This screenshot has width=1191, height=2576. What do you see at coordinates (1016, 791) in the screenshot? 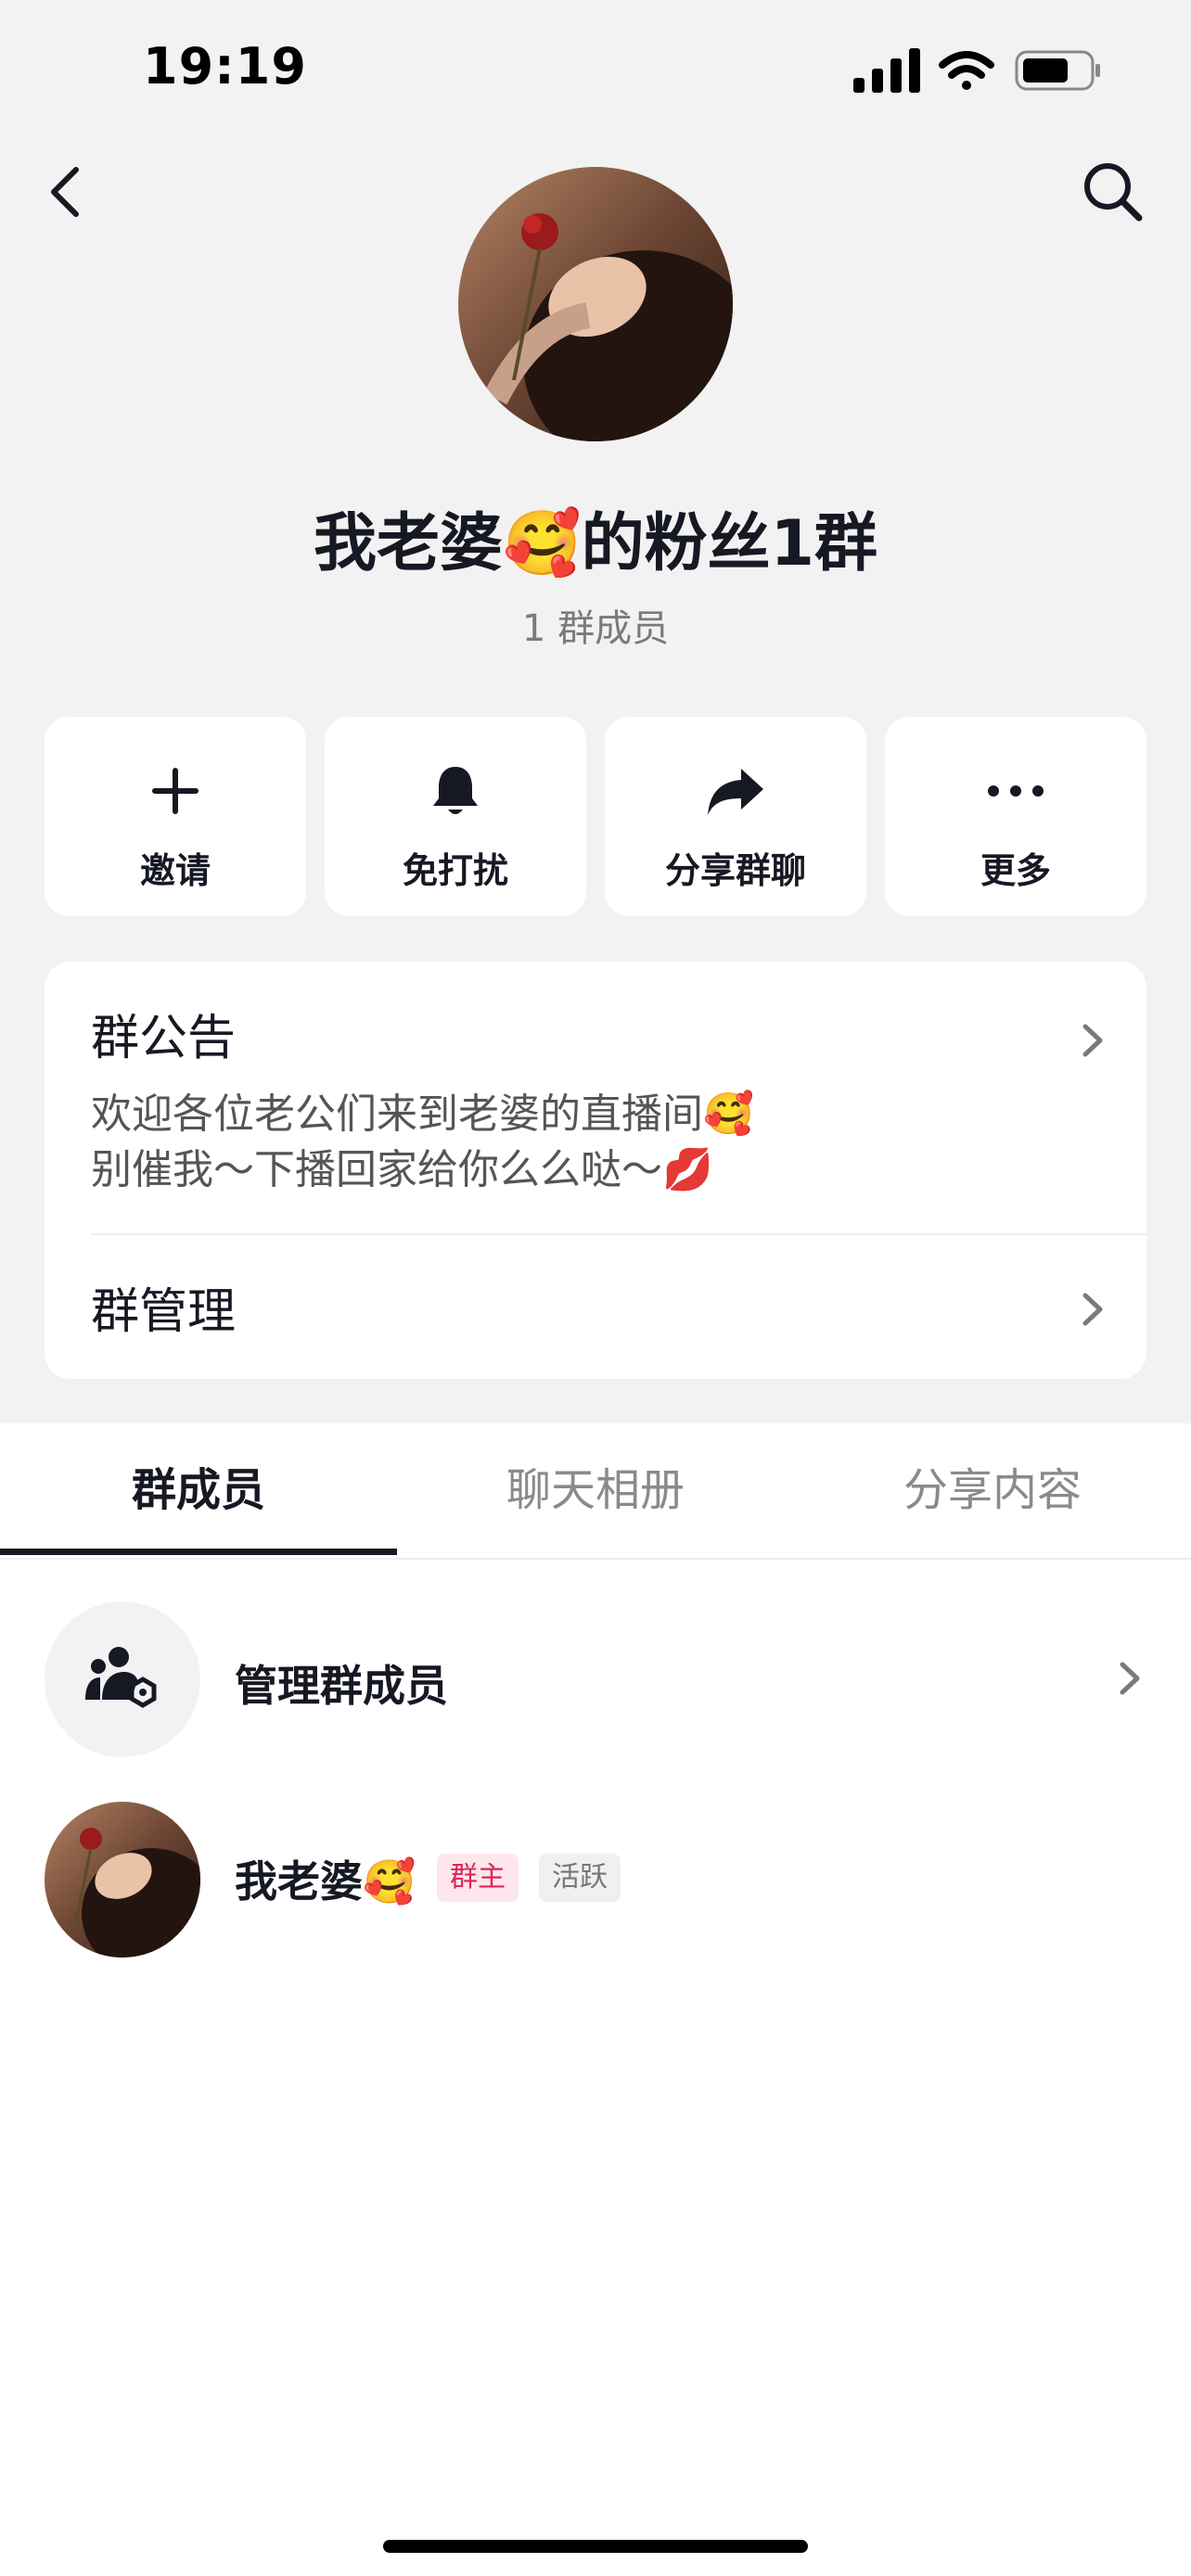
I see `more-icon` at bounding box center [1016, 791].